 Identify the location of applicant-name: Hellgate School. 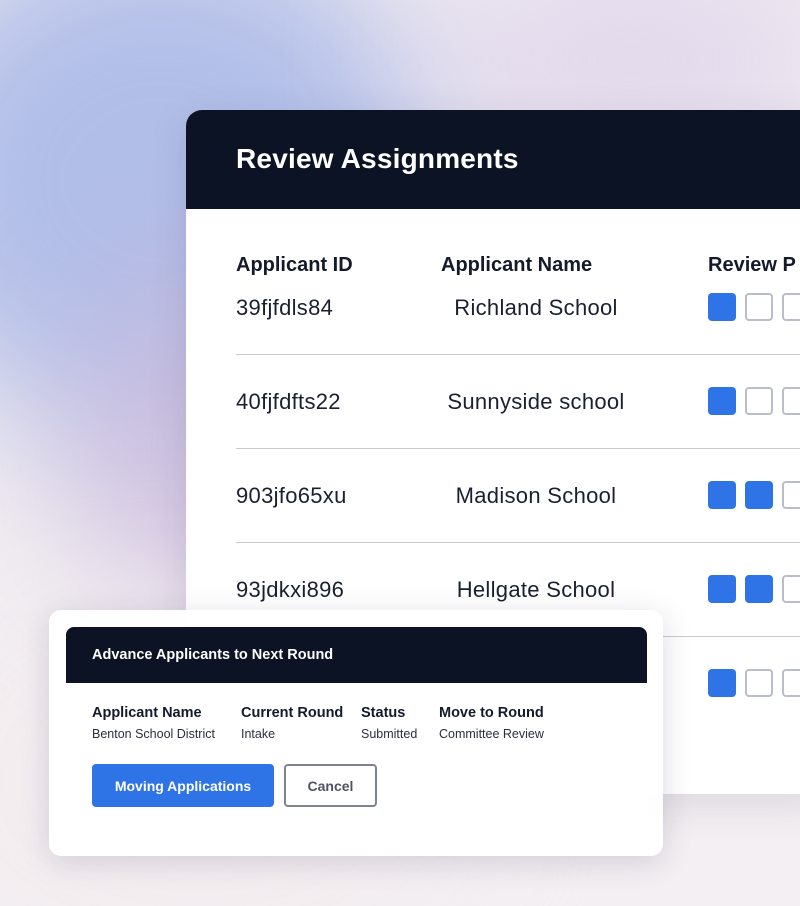
(536, 589).